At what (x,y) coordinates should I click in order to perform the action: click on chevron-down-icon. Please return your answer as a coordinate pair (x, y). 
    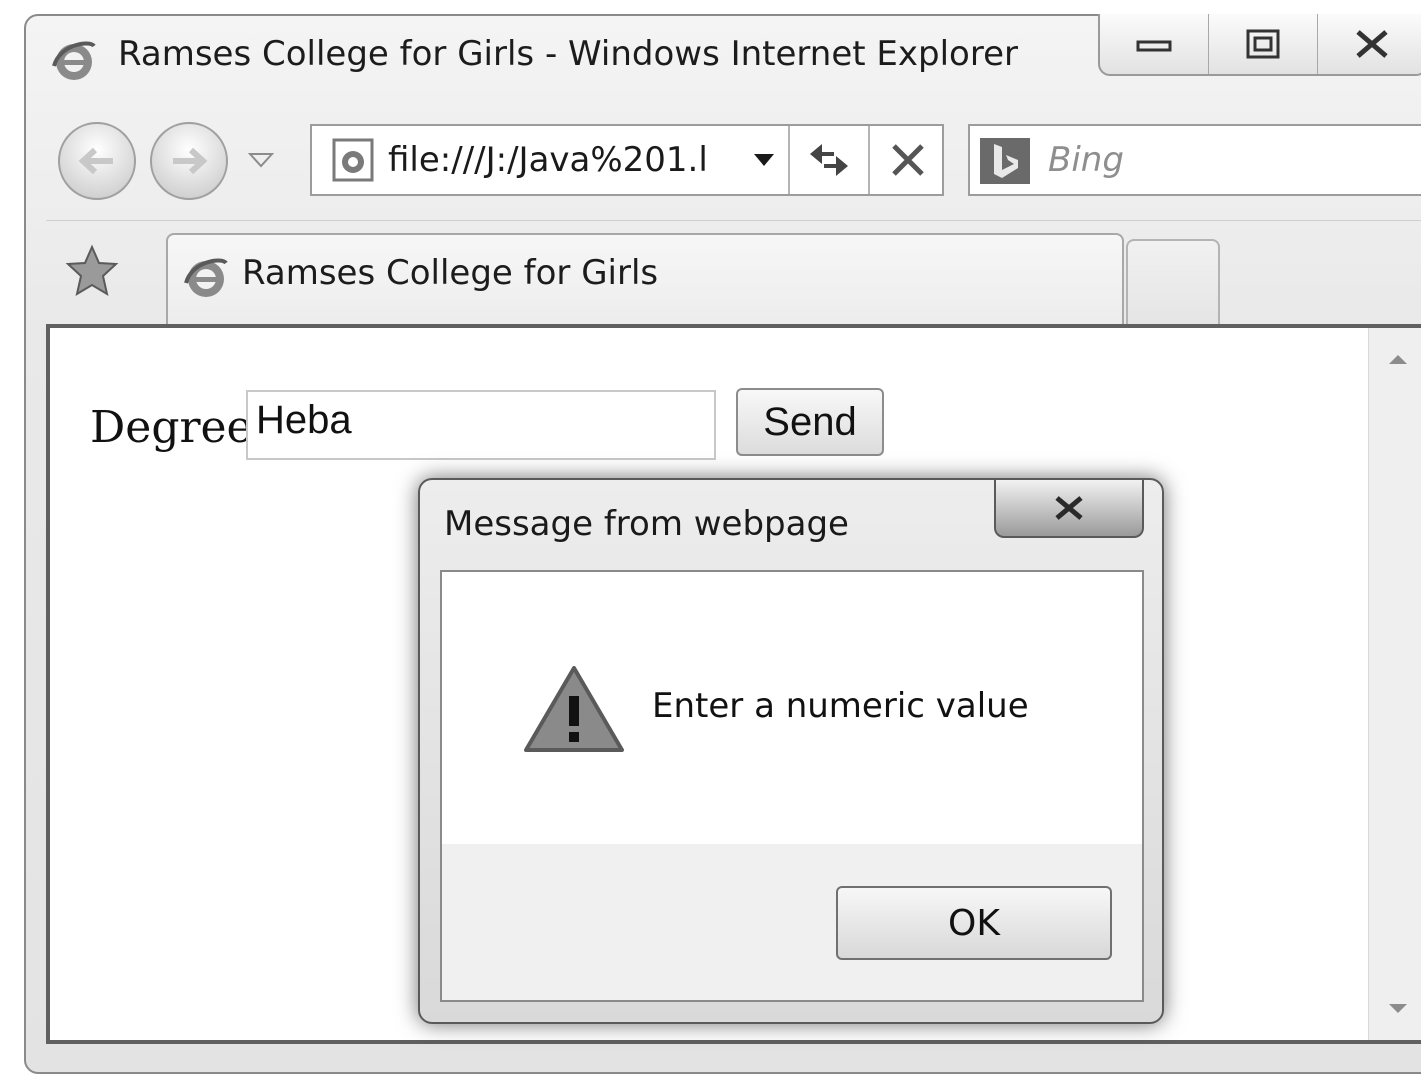
    Looking at the image, I should click on (764, 160).